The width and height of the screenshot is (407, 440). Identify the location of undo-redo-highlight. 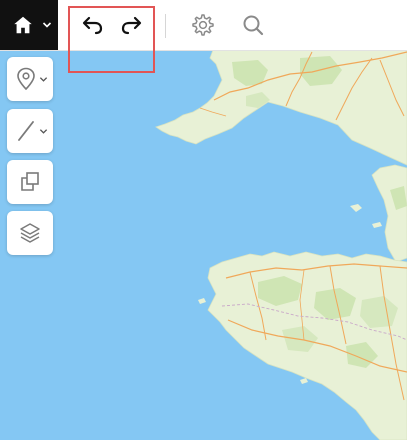
(111, 39).